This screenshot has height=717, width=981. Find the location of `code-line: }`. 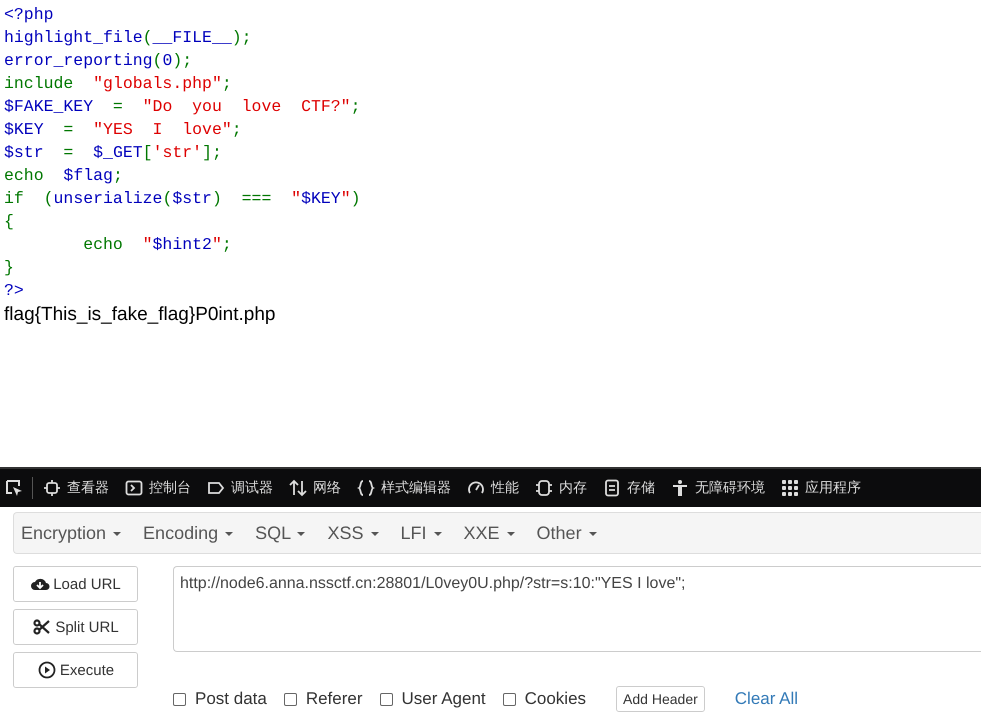

code-line: } is located at coordinates (9, 268).